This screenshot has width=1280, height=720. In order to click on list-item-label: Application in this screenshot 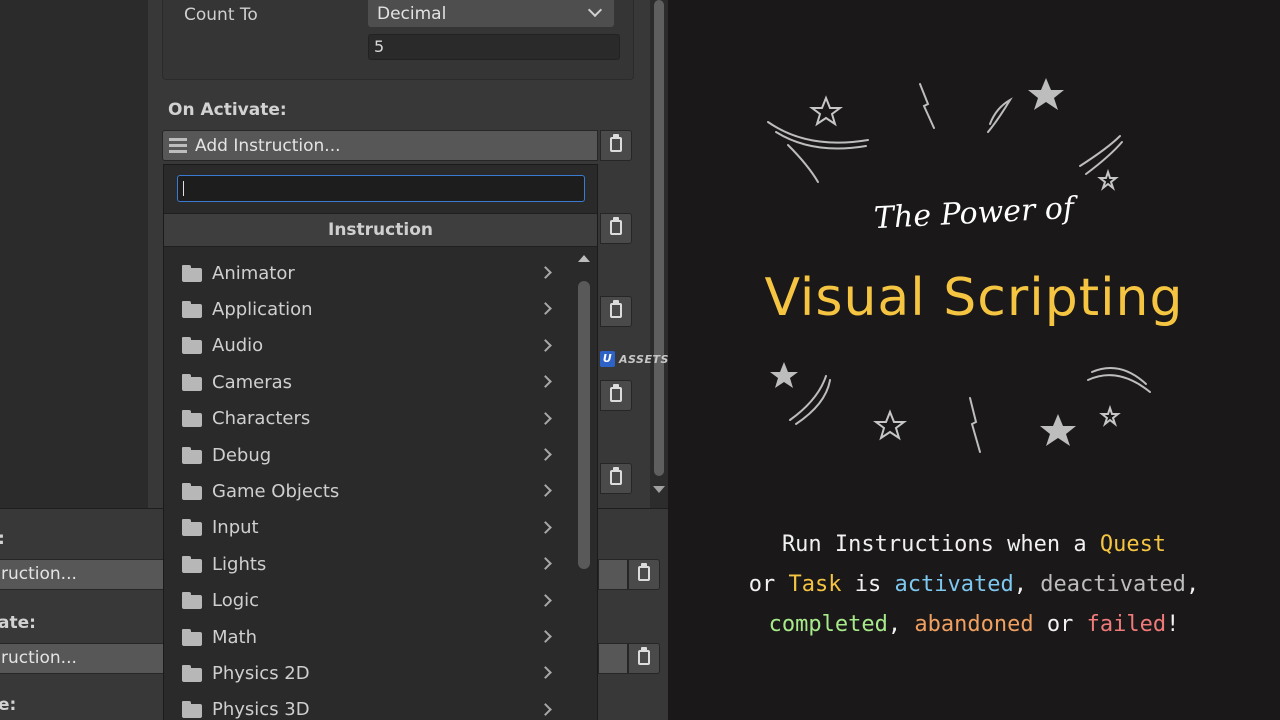, I will do `click(262, 310)`.